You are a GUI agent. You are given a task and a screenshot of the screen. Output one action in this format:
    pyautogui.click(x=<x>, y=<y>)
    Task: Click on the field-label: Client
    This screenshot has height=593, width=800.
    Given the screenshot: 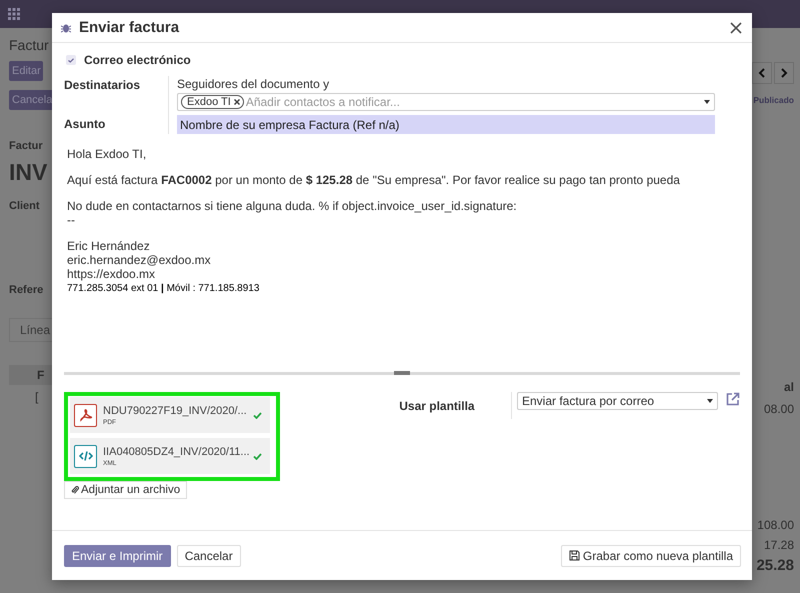 What is the action you would take?
    pyautogui.click(x=24, y=206)
    